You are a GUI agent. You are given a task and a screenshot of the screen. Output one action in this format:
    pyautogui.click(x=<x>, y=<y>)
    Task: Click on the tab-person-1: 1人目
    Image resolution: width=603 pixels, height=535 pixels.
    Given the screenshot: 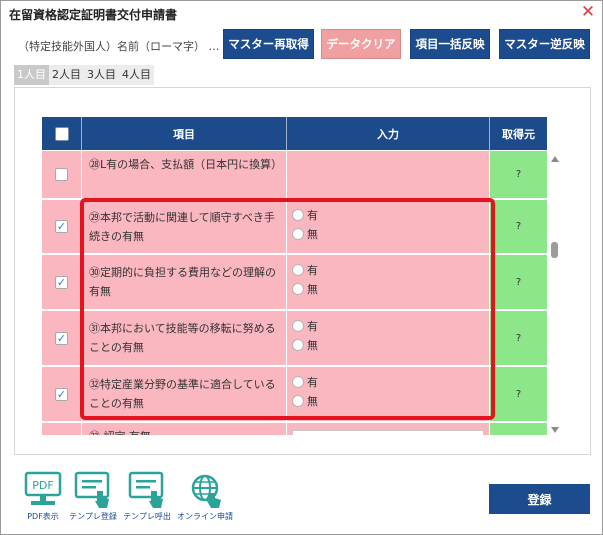 What is the action you would take?
    pyautogui.click(x=31, y=75)
    